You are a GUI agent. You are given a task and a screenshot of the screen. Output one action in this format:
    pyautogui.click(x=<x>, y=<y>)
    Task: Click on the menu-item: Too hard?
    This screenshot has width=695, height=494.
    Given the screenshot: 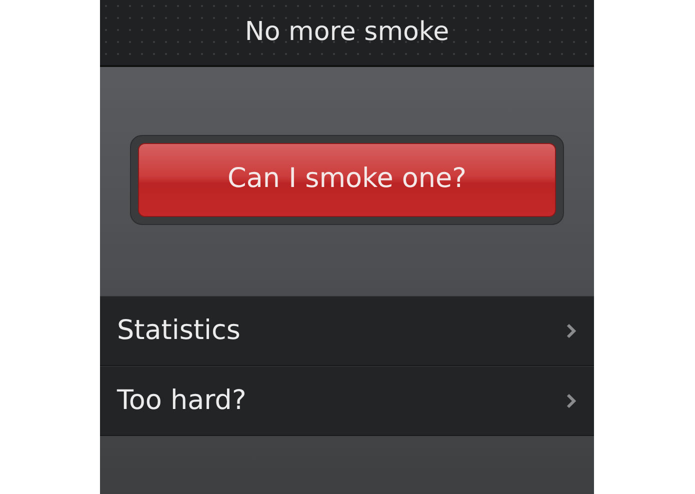 What is the action you would take?
    pyautogui.click(x=347, y=401)
    